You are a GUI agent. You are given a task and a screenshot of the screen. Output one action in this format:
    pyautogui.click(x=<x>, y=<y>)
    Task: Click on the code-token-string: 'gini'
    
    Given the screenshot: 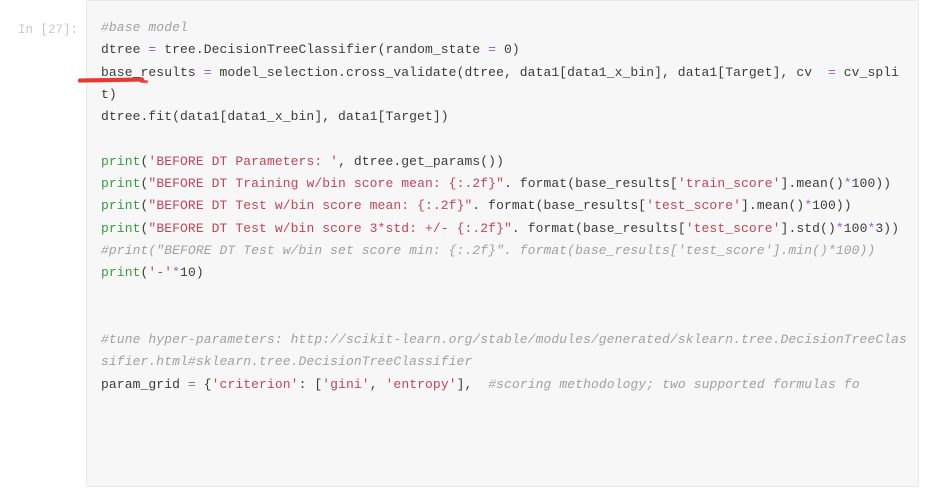 What is the action you would take?
    pyautogui.click(x=346, y=384)
    